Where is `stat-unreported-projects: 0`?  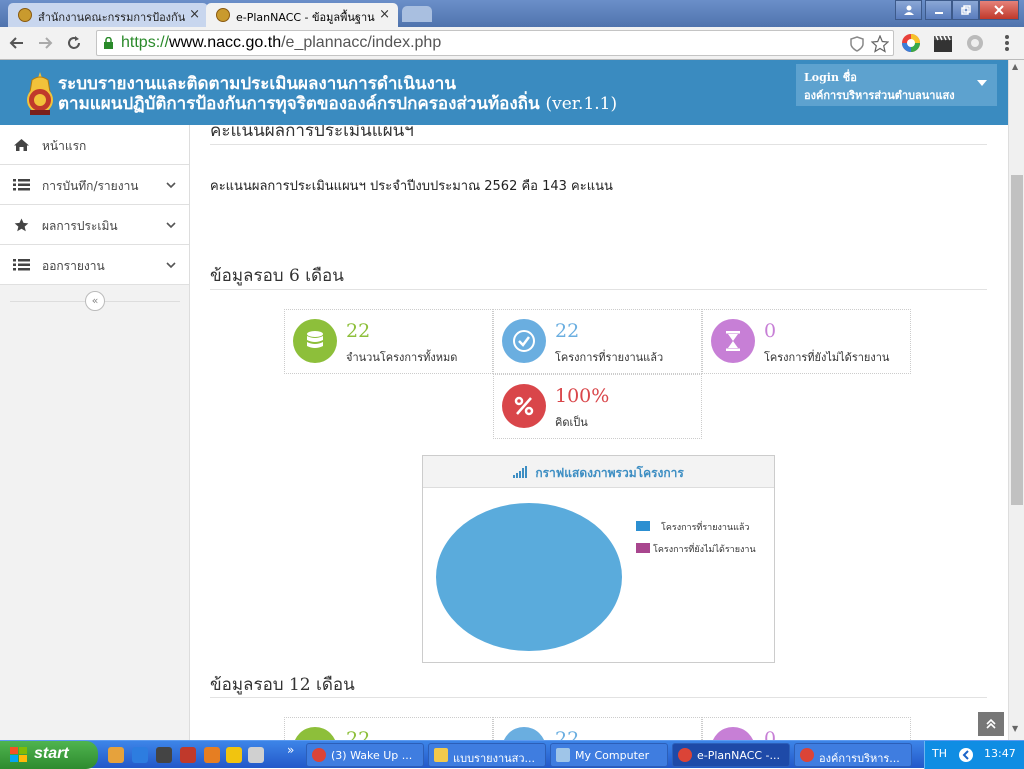 stat-unreported-projects: 0 is located at coordinates (806, 728).